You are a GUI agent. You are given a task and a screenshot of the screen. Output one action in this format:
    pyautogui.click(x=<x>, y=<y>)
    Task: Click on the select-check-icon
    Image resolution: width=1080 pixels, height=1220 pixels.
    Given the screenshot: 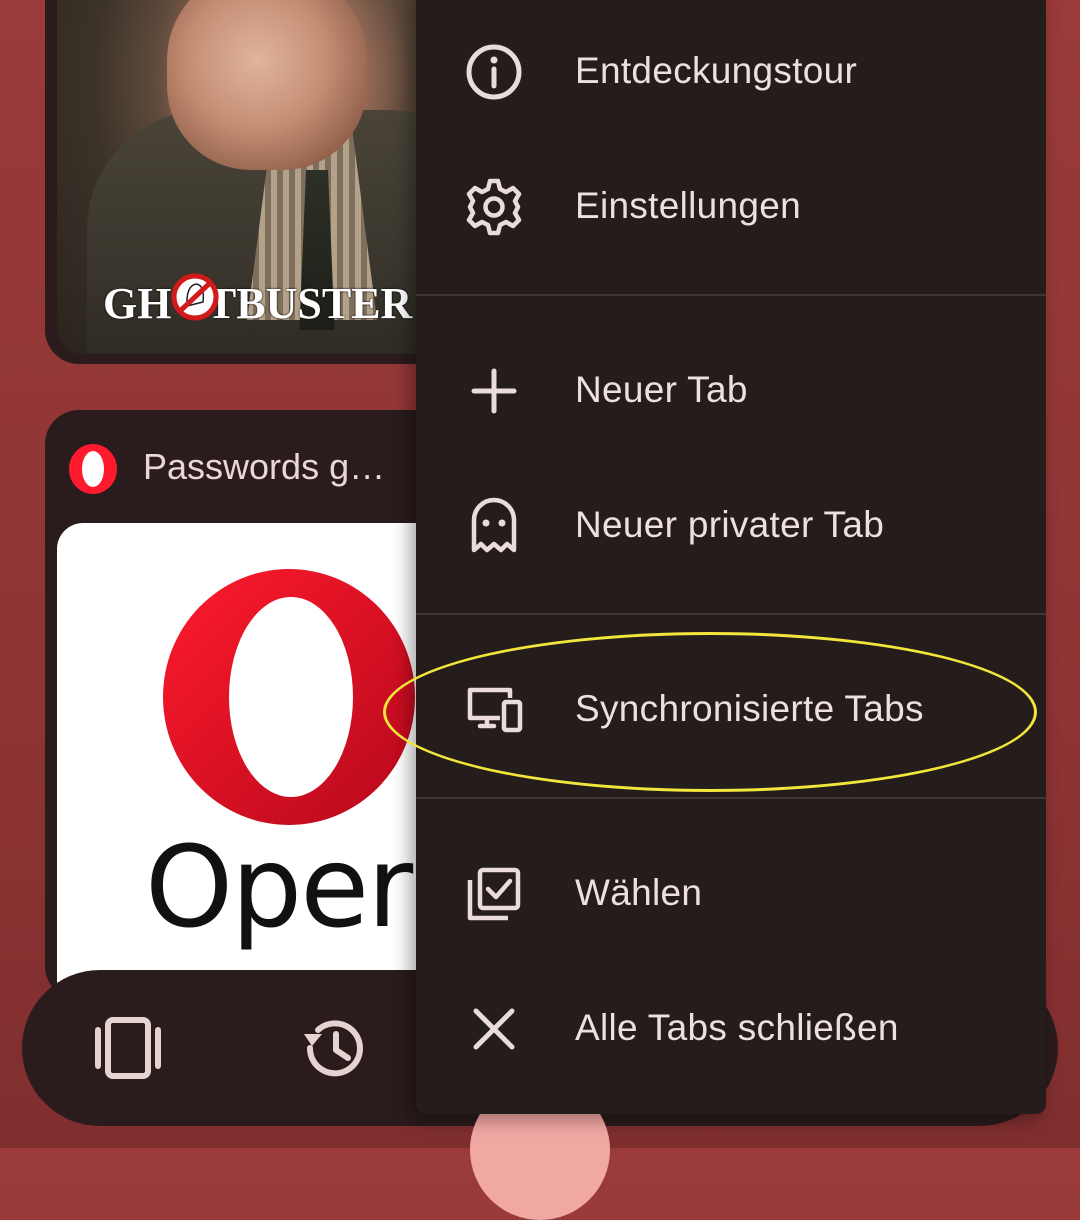 What is the action you would take?
    pyautogui.click(x=494, y=894)
    